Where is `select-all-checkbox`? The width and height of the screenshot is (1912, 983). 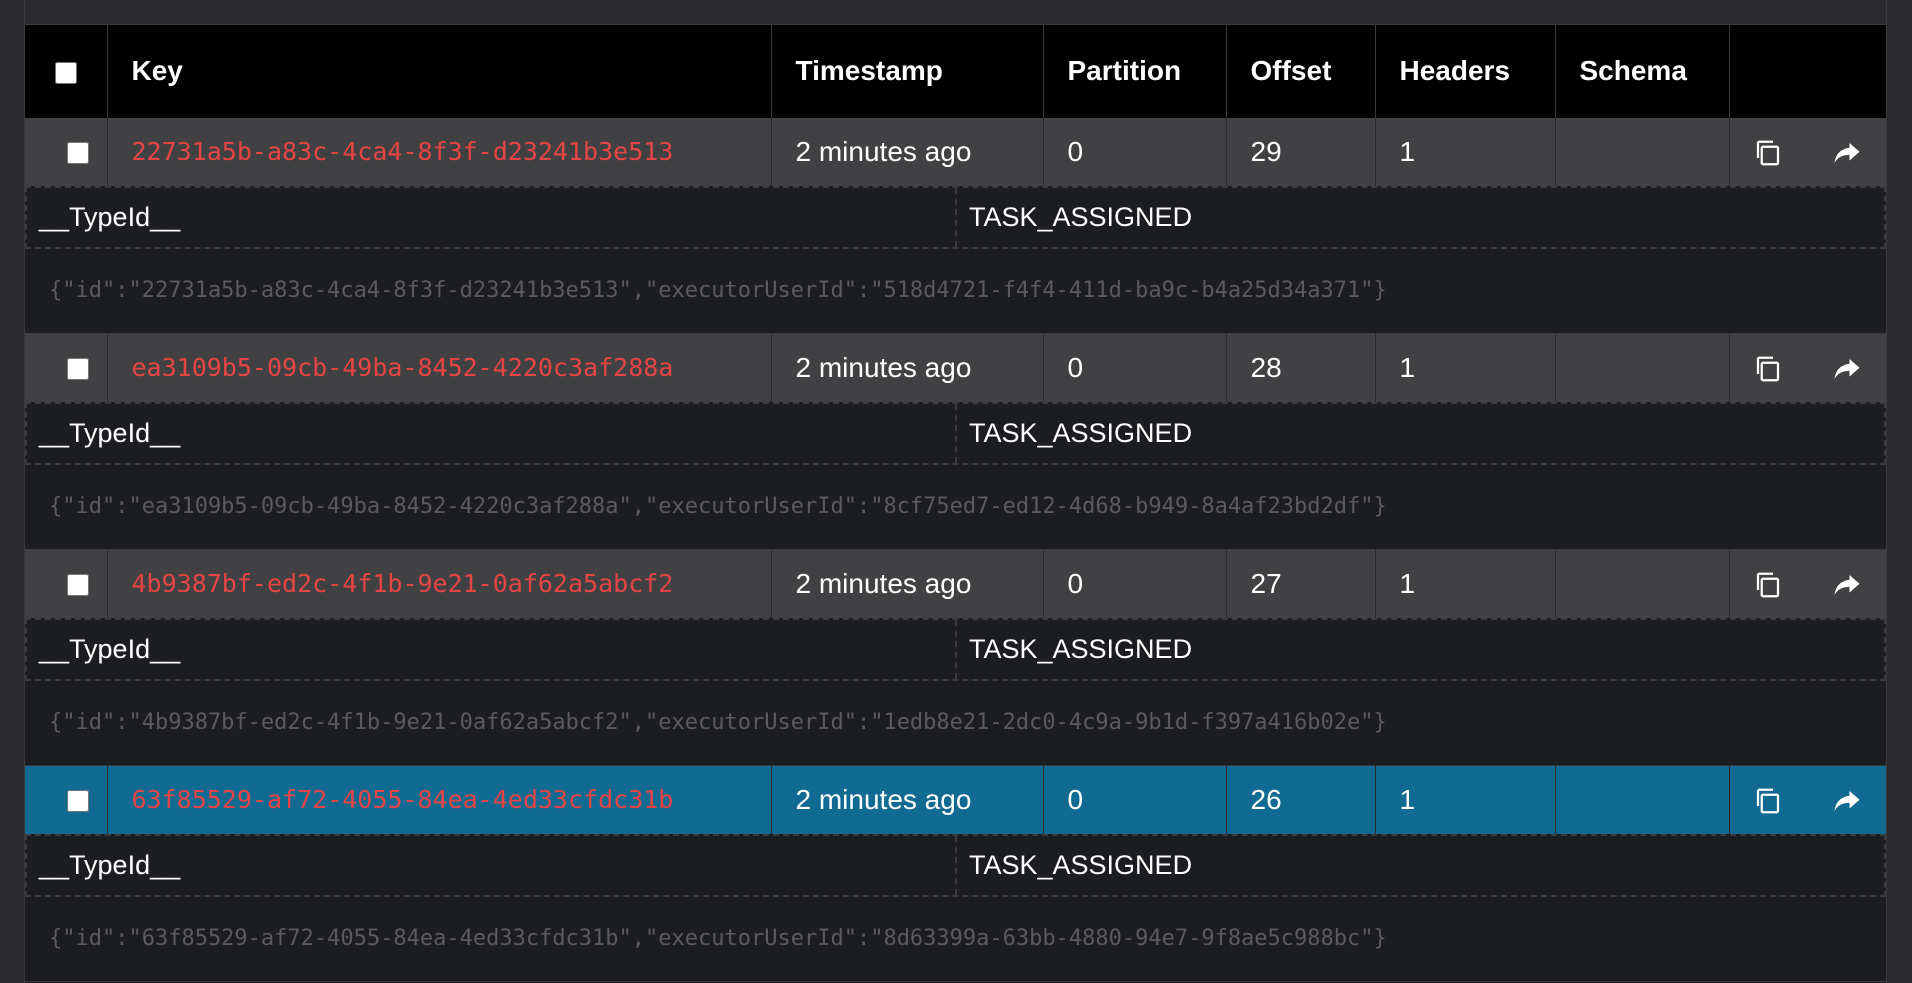
select-all-checkbox is located at coordinates (66, 72).